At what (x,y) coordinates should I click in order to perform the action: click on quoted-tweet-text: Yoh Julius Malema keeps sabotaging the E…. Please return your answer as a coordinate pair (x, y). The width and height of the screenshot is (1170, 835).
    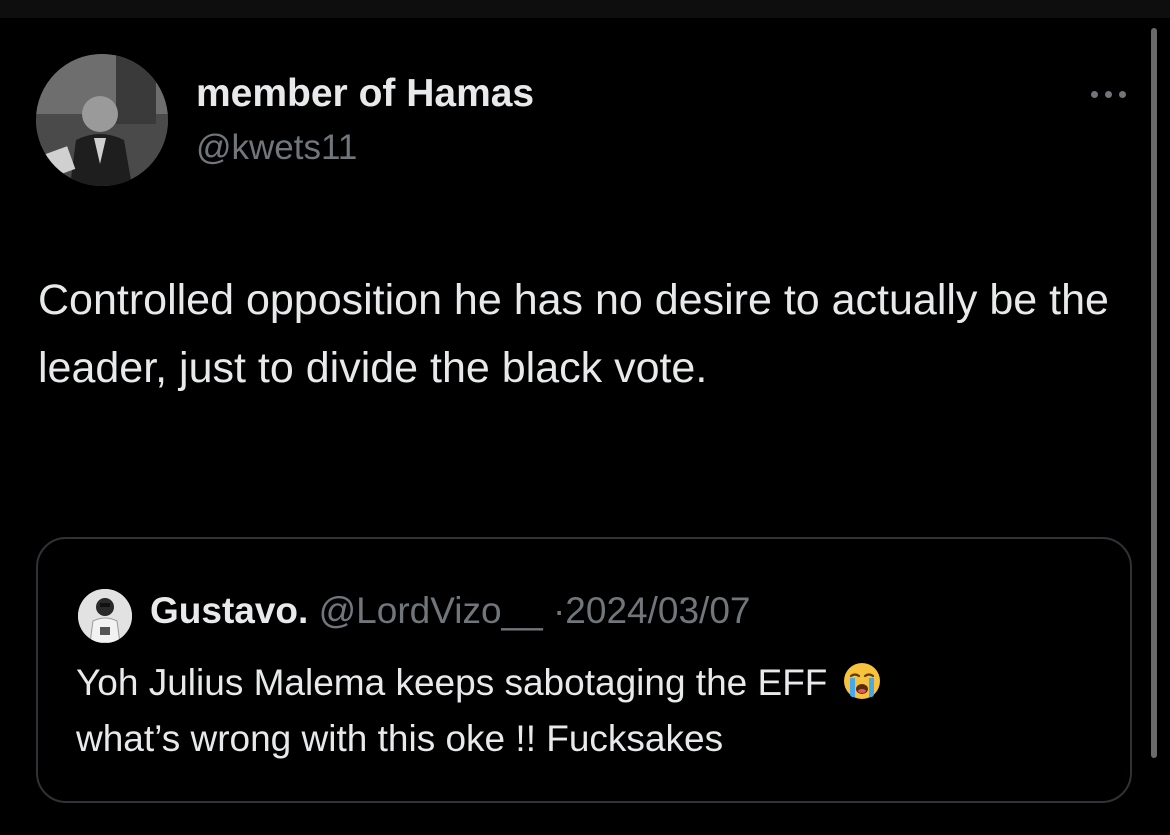
    Looking at the image, I should click on (591, 711).